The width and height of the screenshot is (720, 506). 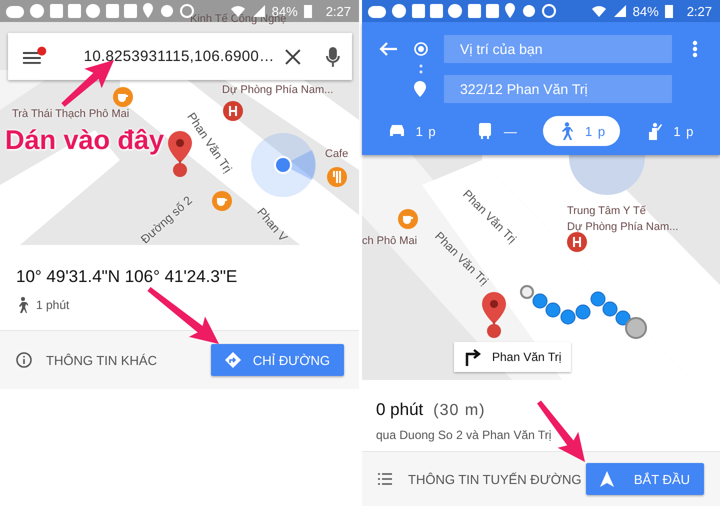 What do you see at coordinates (86, 360) in the screenshot?
I see `more-info-button: THÔNG TIN KHÁC` at bounding box center [86, 360].